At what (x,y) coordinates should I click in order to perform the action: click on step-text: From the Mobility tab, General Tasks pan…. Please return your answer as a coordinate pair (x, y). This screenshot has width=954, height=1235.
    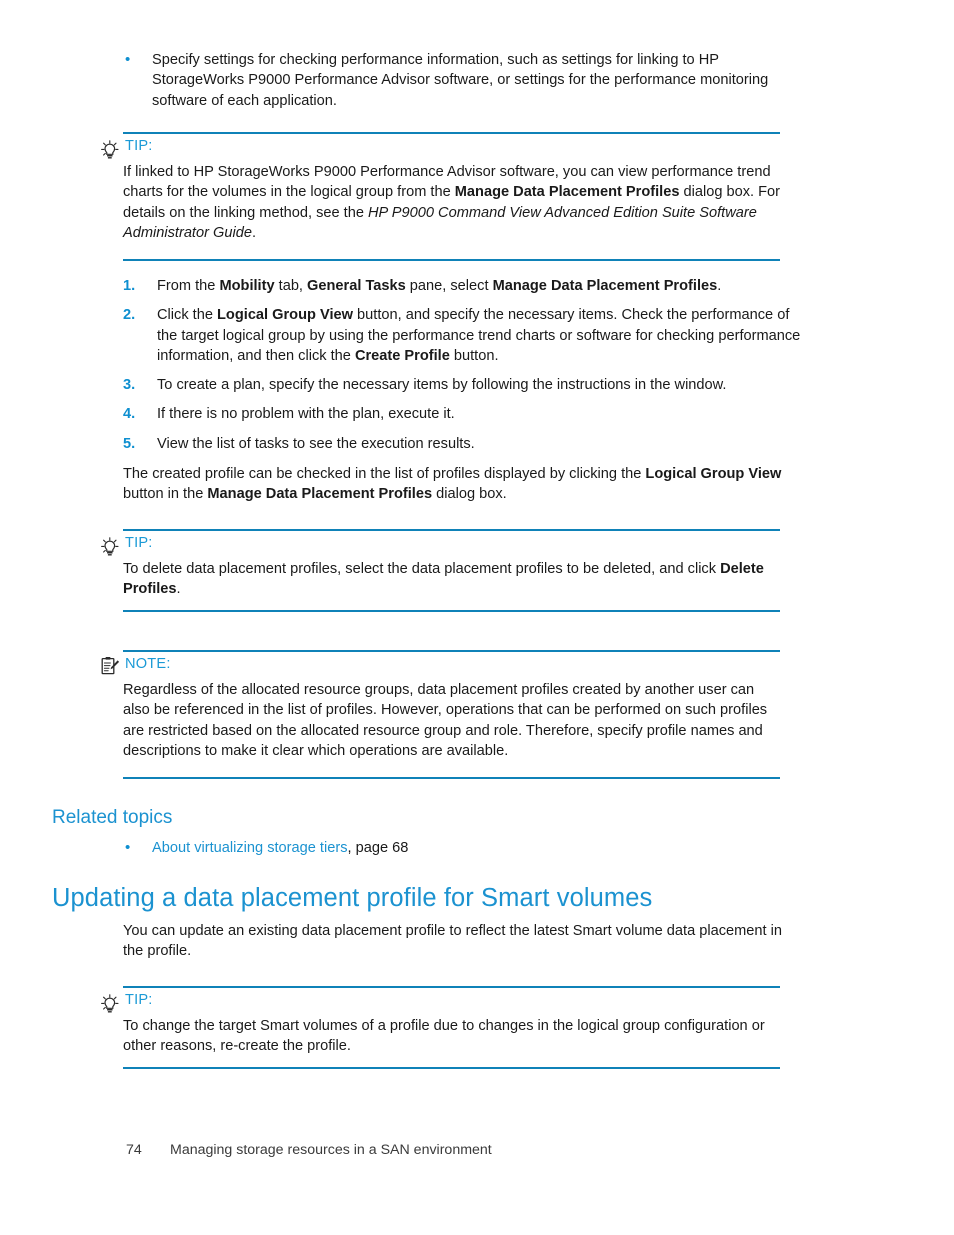
    Looking at the image, I should click on (485, 286).